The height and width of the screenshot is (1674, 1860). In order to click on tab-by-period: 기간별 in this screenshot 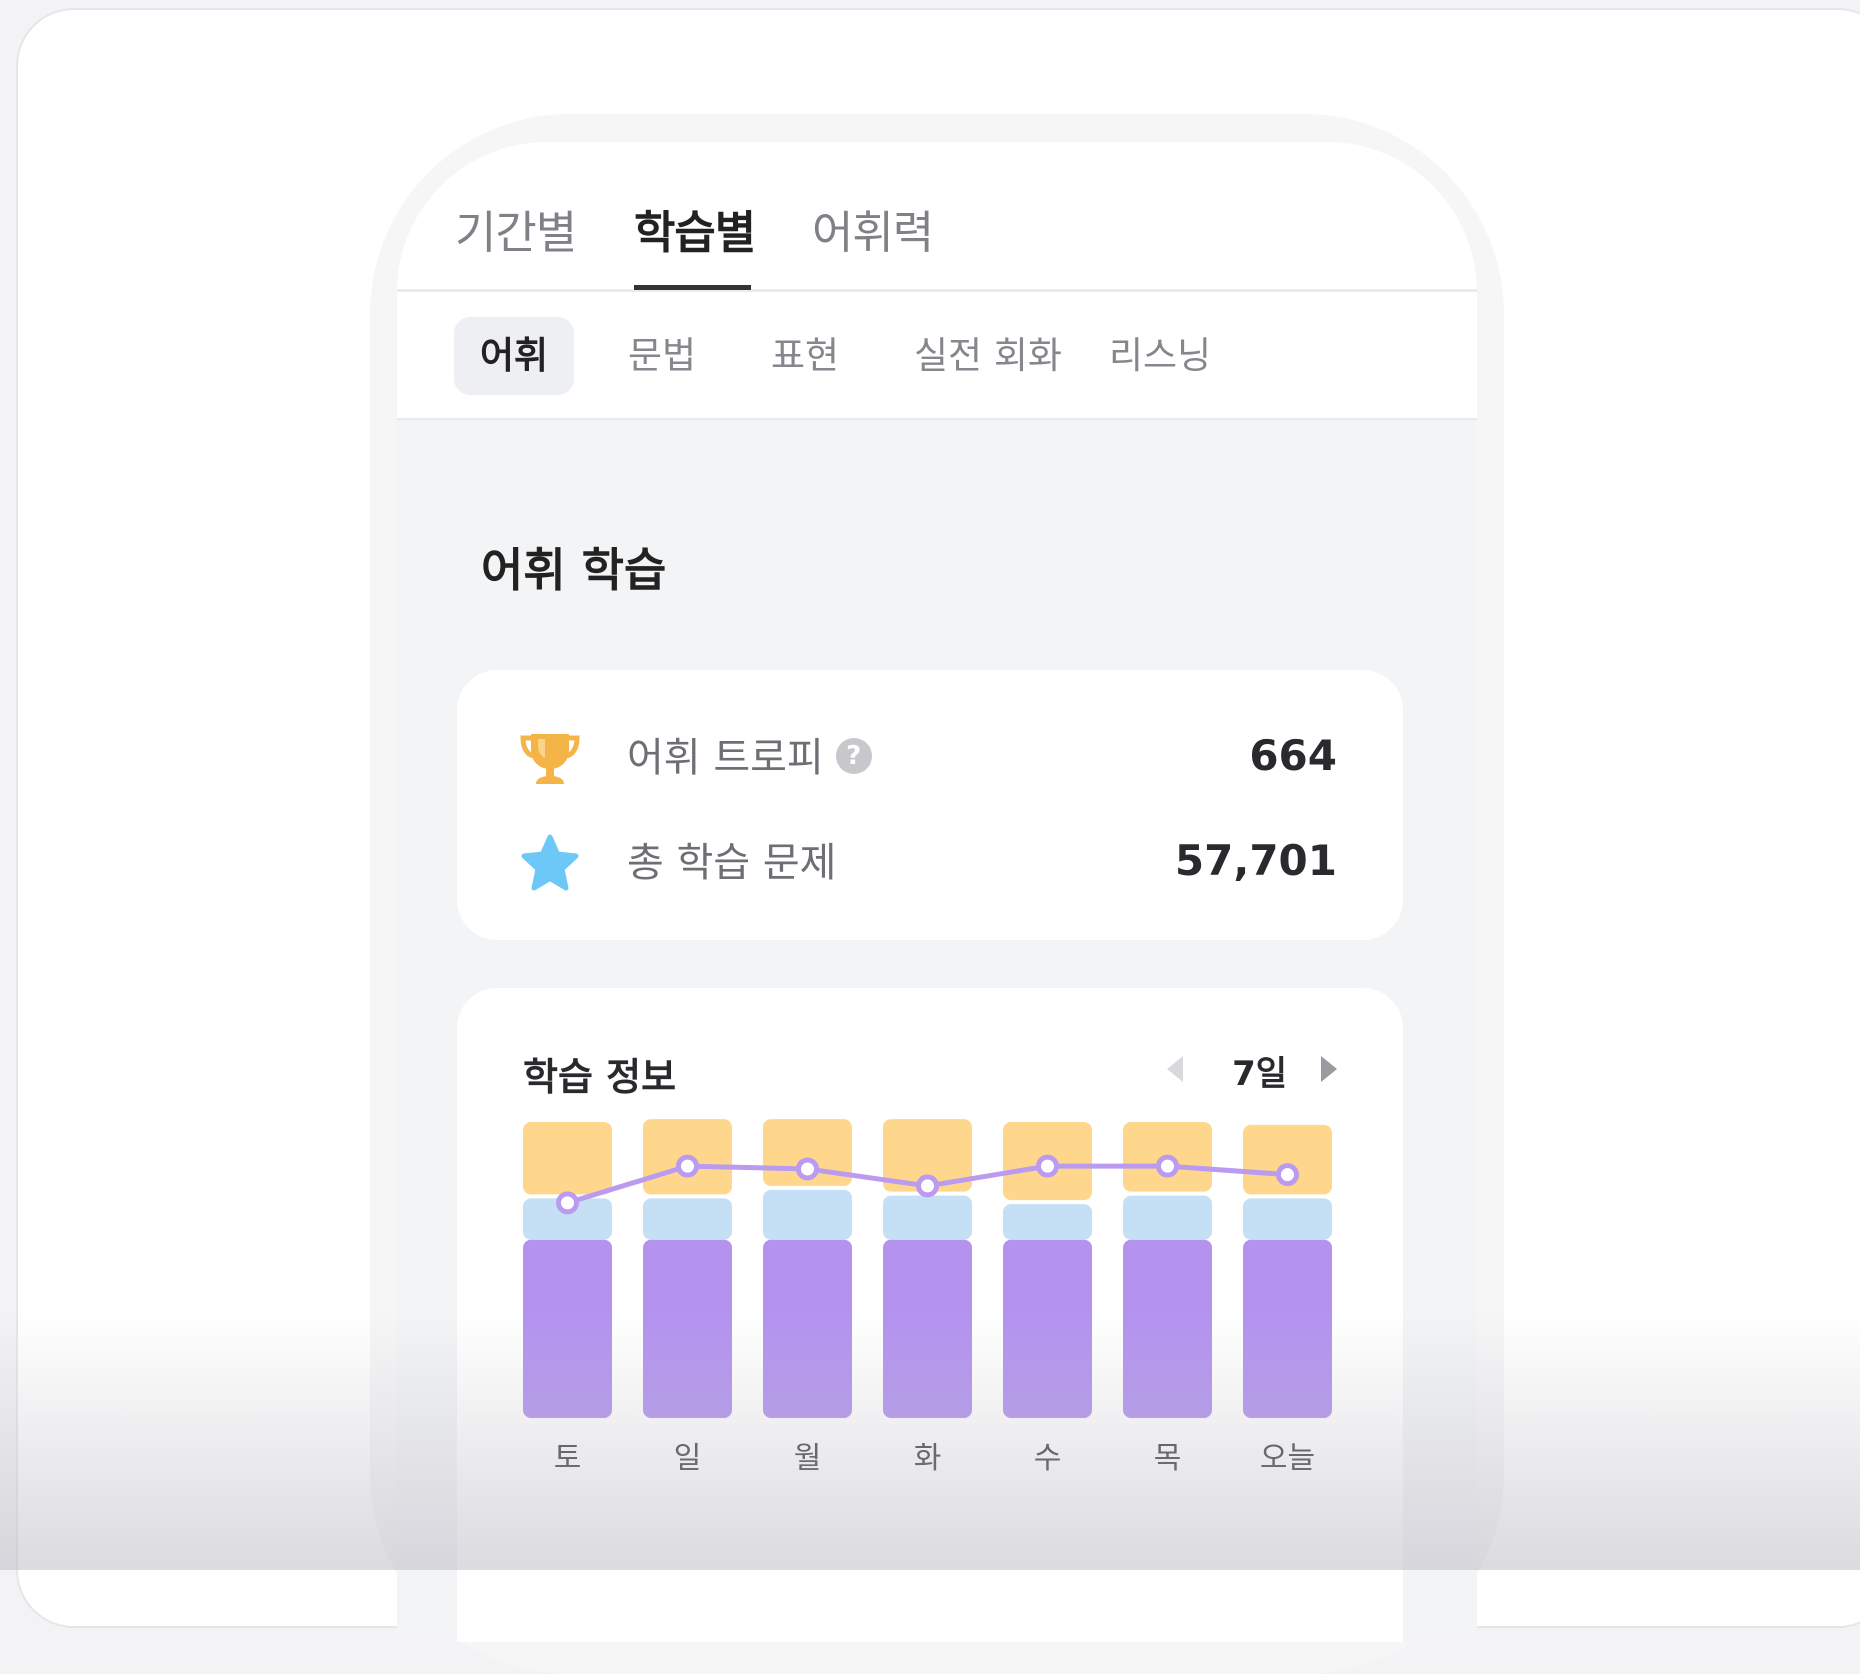, I will do `click(516, 228)`.